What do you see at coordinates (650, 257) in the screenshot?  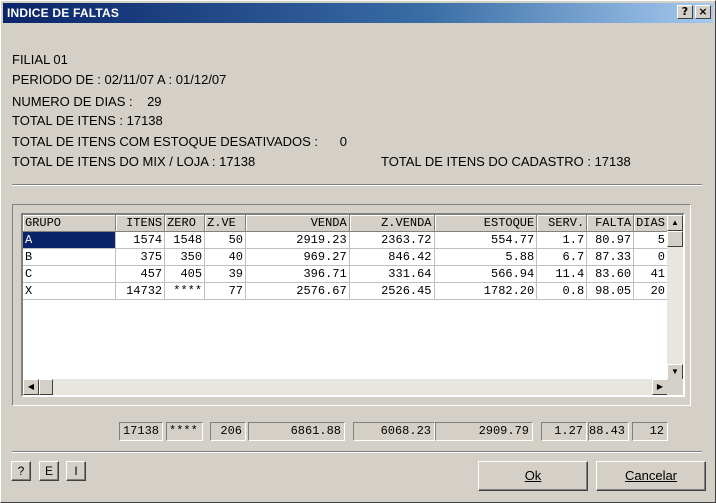 I see `cell-dias: 0` at bounding box center [650, 257].